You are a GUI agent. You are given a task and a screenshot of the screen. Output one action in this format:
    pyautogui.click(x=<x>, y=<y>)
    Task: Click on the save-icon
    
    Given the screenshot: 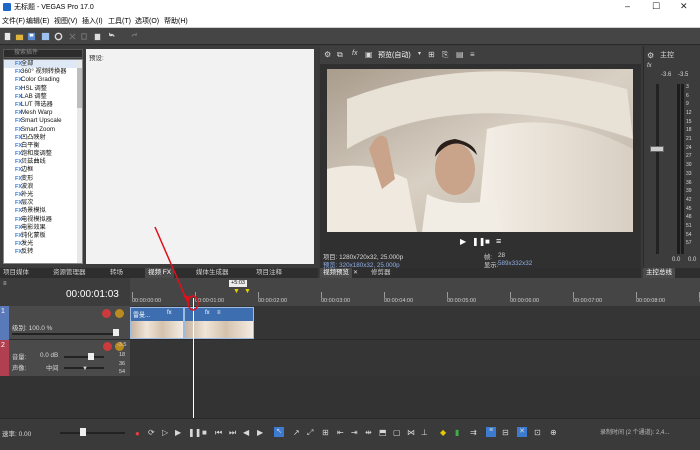 What is the action you would take?
    pyautogui.click(x=31, y=36)
    